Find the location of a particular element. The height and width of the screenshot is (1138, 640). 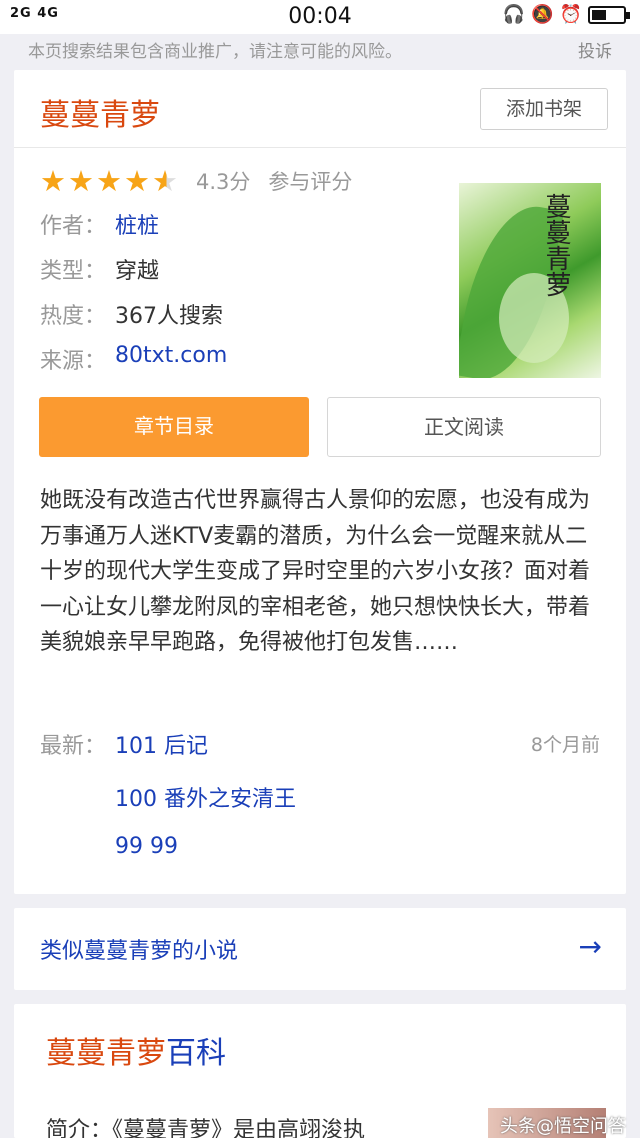

author-link: 桩桩 is located at coordinates (137, 224).